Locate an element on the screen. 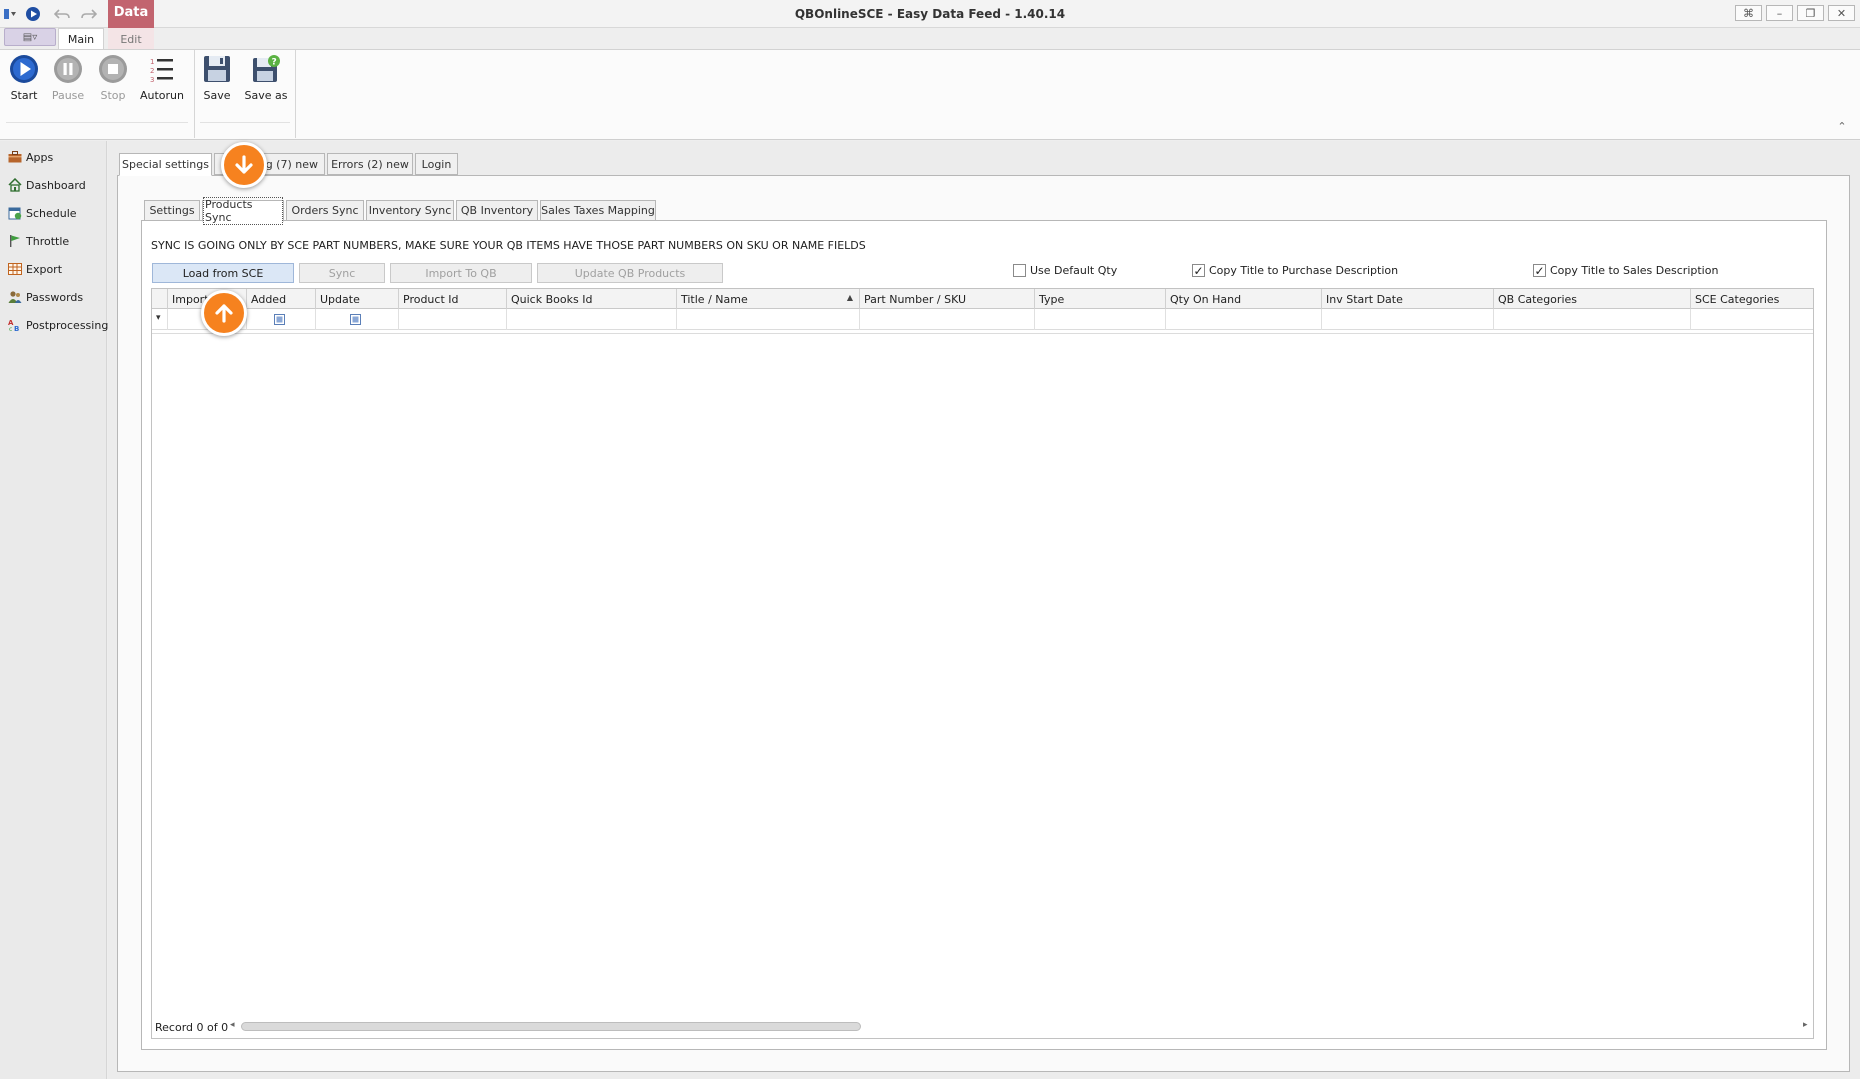  play-icon is located at coordinates (24, 69).